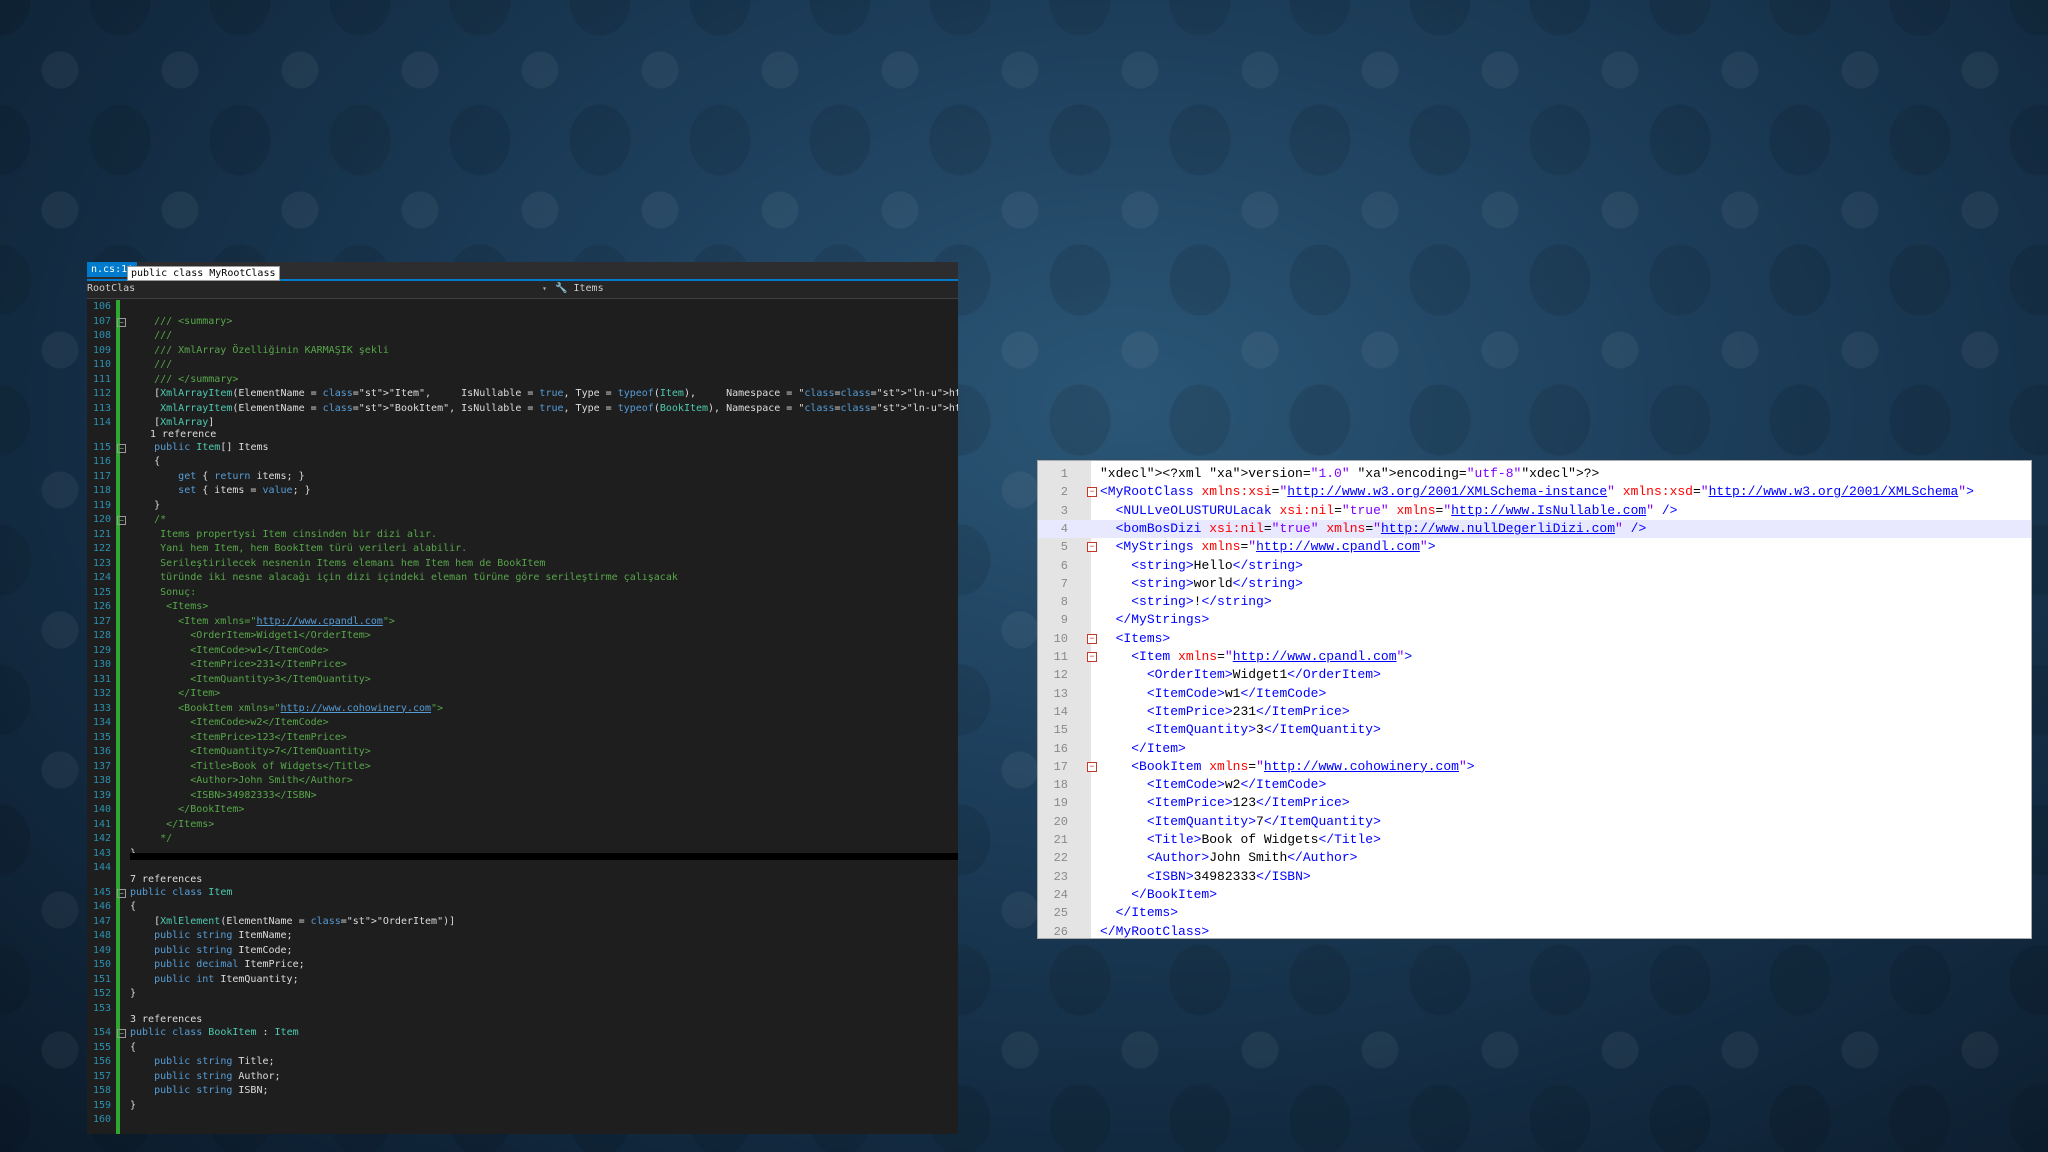 The image size is (2048, 1152). Describe the element at coordinates (101, 1008) in the screenshot. I see `line-number: 153` at that location.